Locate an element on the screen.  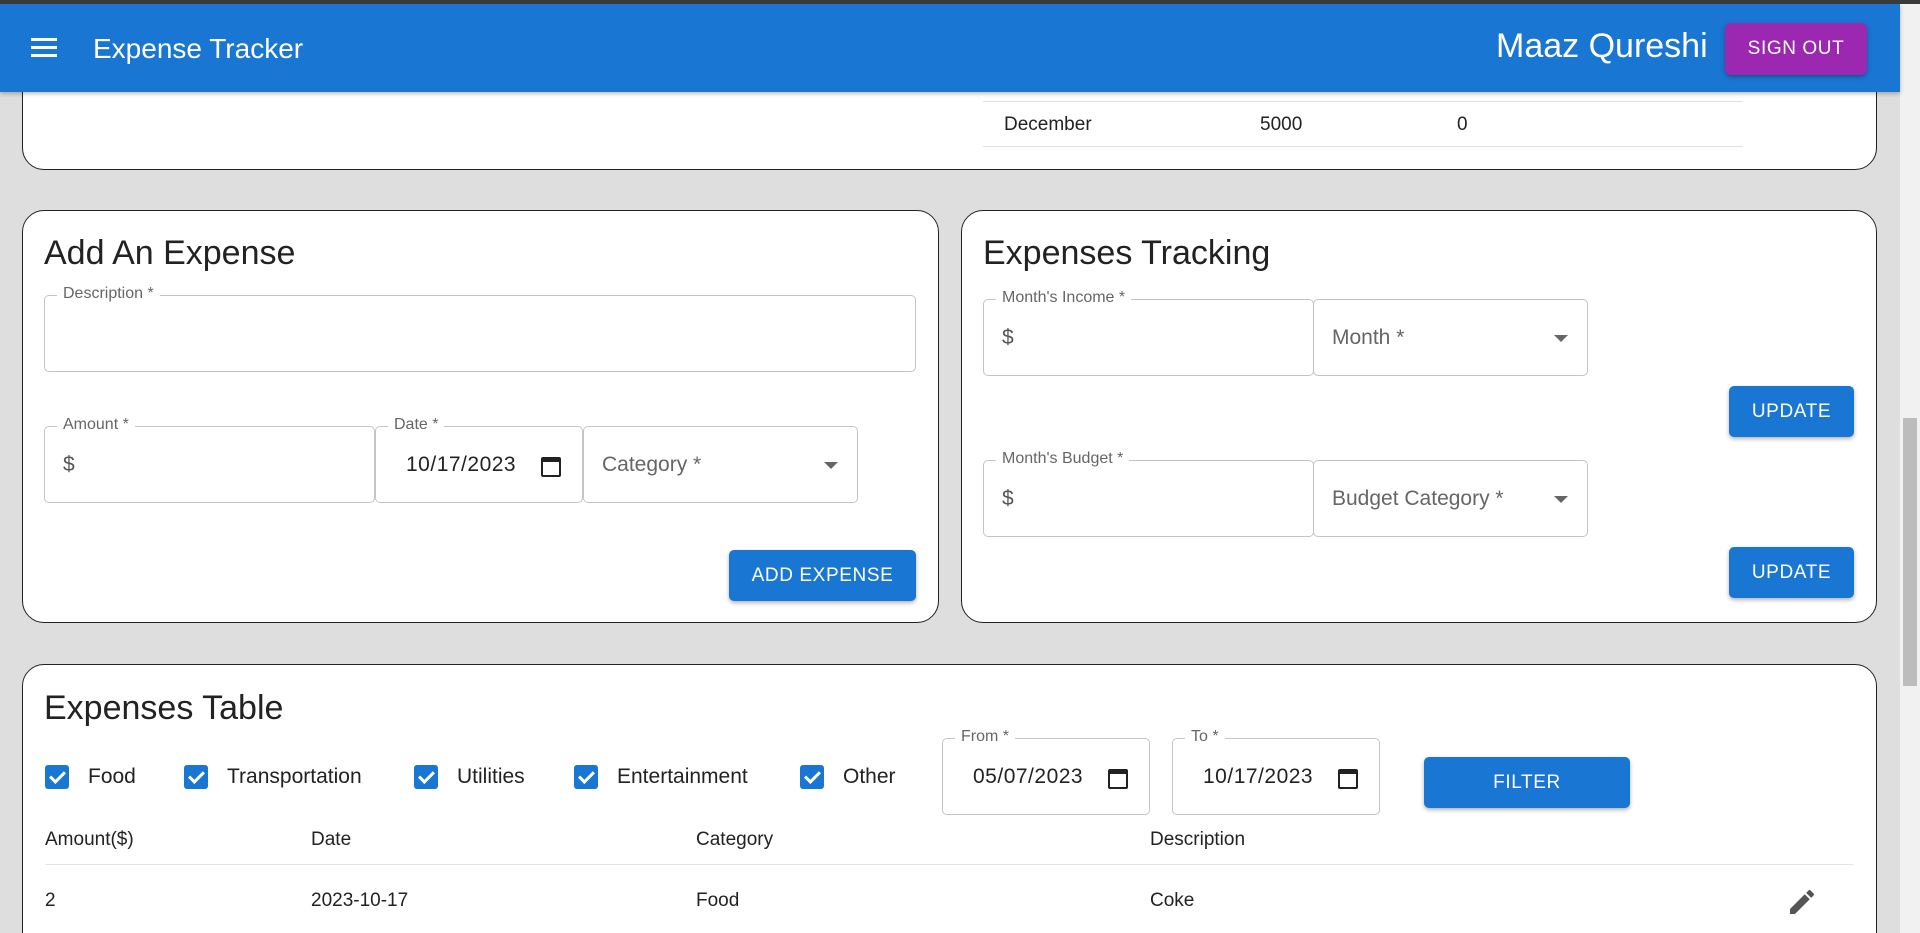
description-field: Description * is located at coordinates (480, 328).